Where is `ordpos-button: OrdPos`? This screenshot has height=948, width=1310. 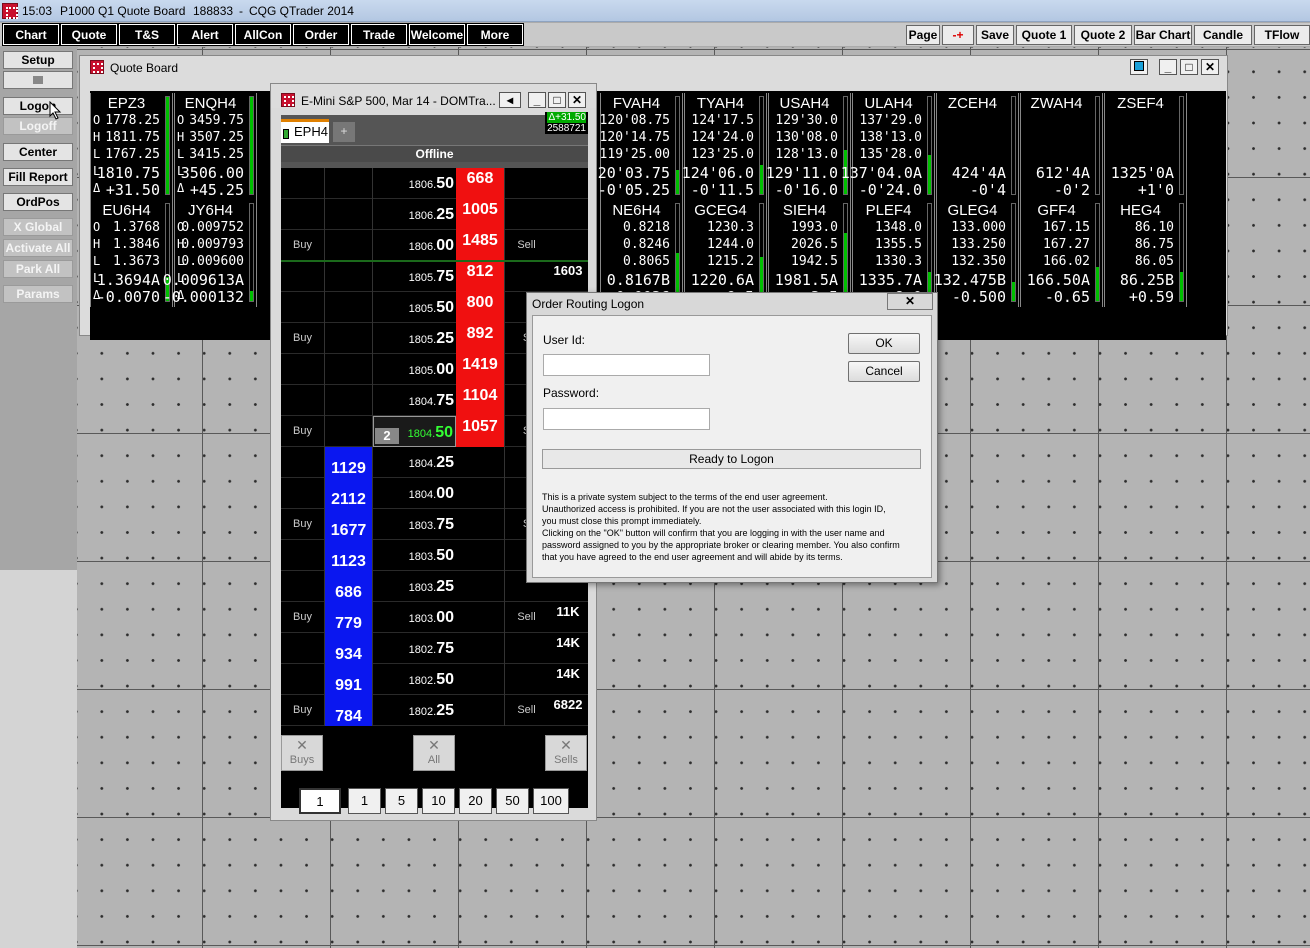 ordpos-button: OrdPos is located at coordinates (38, 202).